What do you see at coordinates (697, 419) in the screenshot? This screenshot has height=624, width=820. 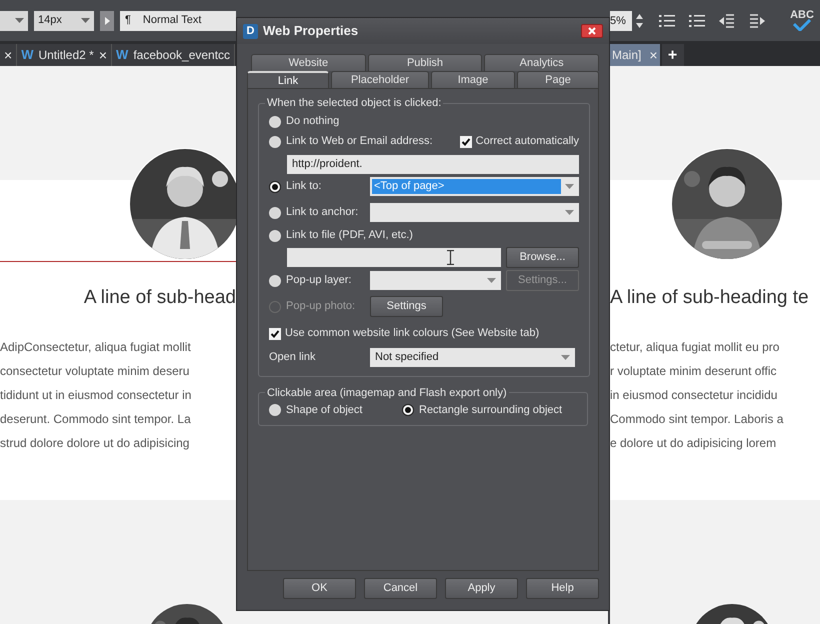 I see `body-text-line: Commodo sint tempor. Laboris a` at bounding box center [697, 419].